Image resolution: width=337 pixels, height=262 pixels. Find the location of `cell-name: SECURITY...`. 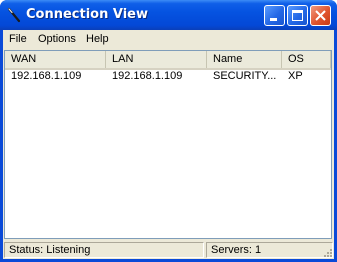

cell-name: SECURITY... is located at coordinates (245, 76).